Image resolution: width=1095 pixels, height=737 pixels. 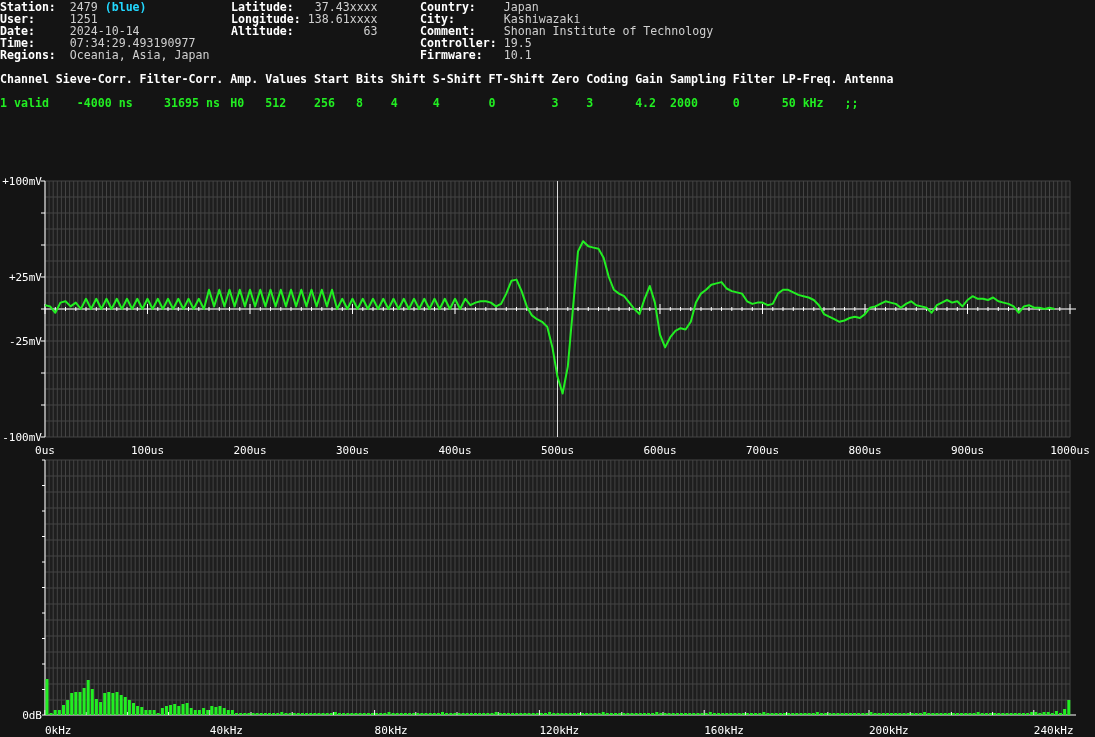 I want to click on column-header: Filter-Corr., so click(x=181, y=79).